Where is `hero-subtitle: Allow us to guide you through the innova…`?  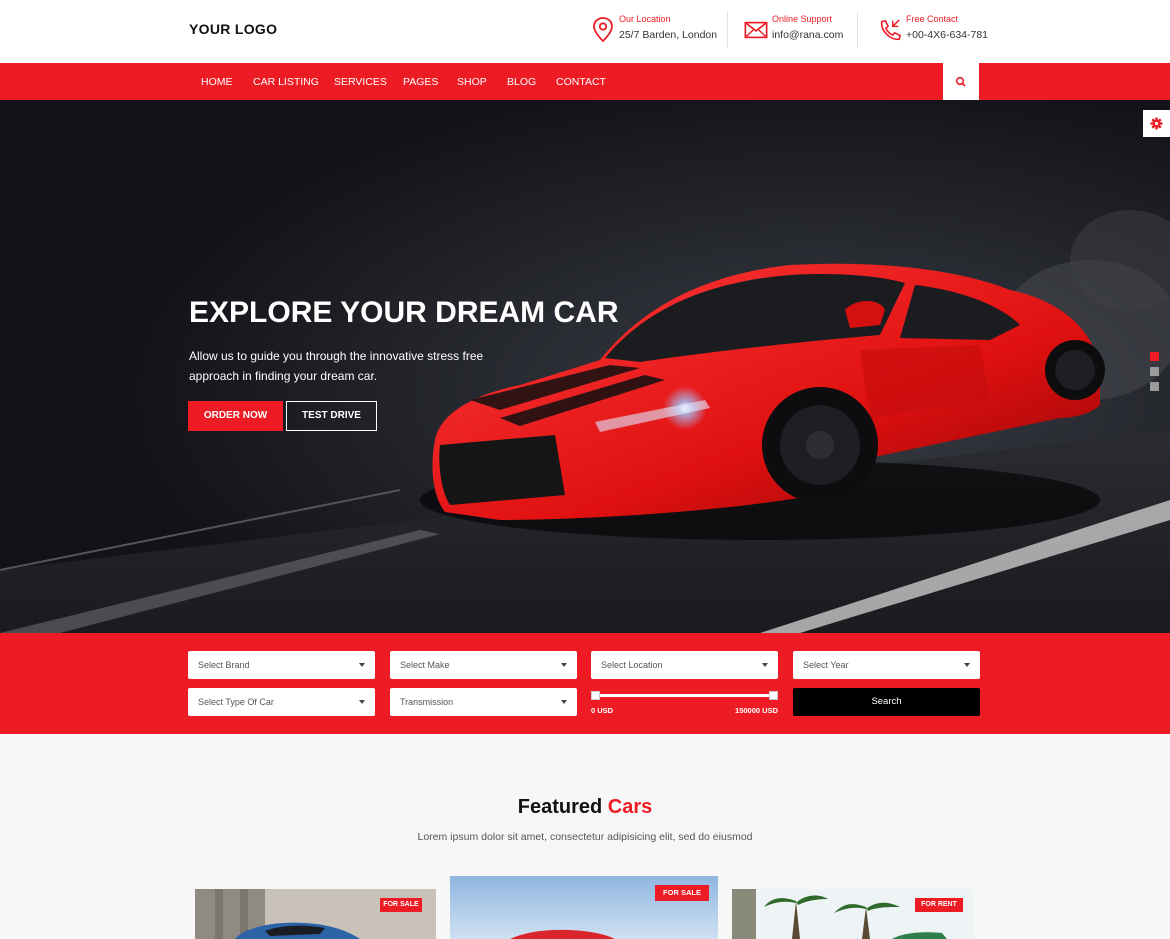 hero-subtitle: Allow us to guide you through the innova… is located at coordinates (336, 366).